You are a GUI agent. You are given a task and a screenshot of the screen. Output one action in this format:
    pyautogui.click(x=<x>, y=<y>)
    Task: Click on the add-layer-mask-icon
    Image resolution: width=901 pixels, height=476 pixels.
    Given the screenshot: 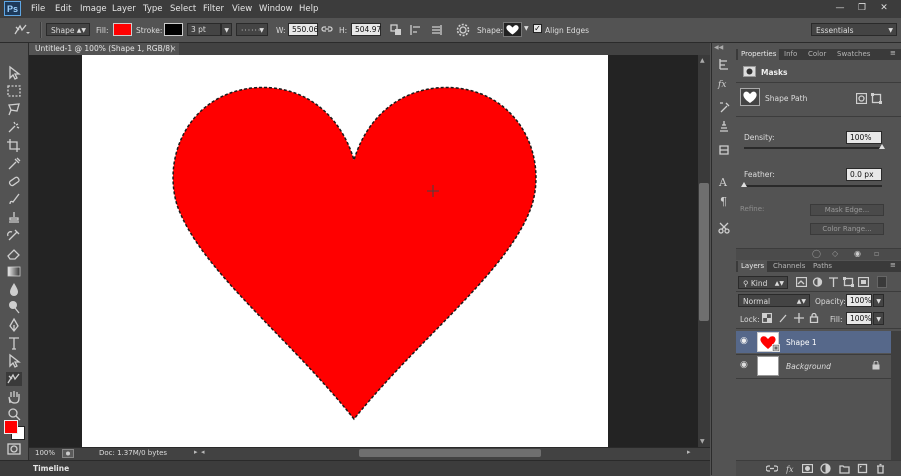 What is the action you would take?
    pyautogui.click(x=807, y=468)
    